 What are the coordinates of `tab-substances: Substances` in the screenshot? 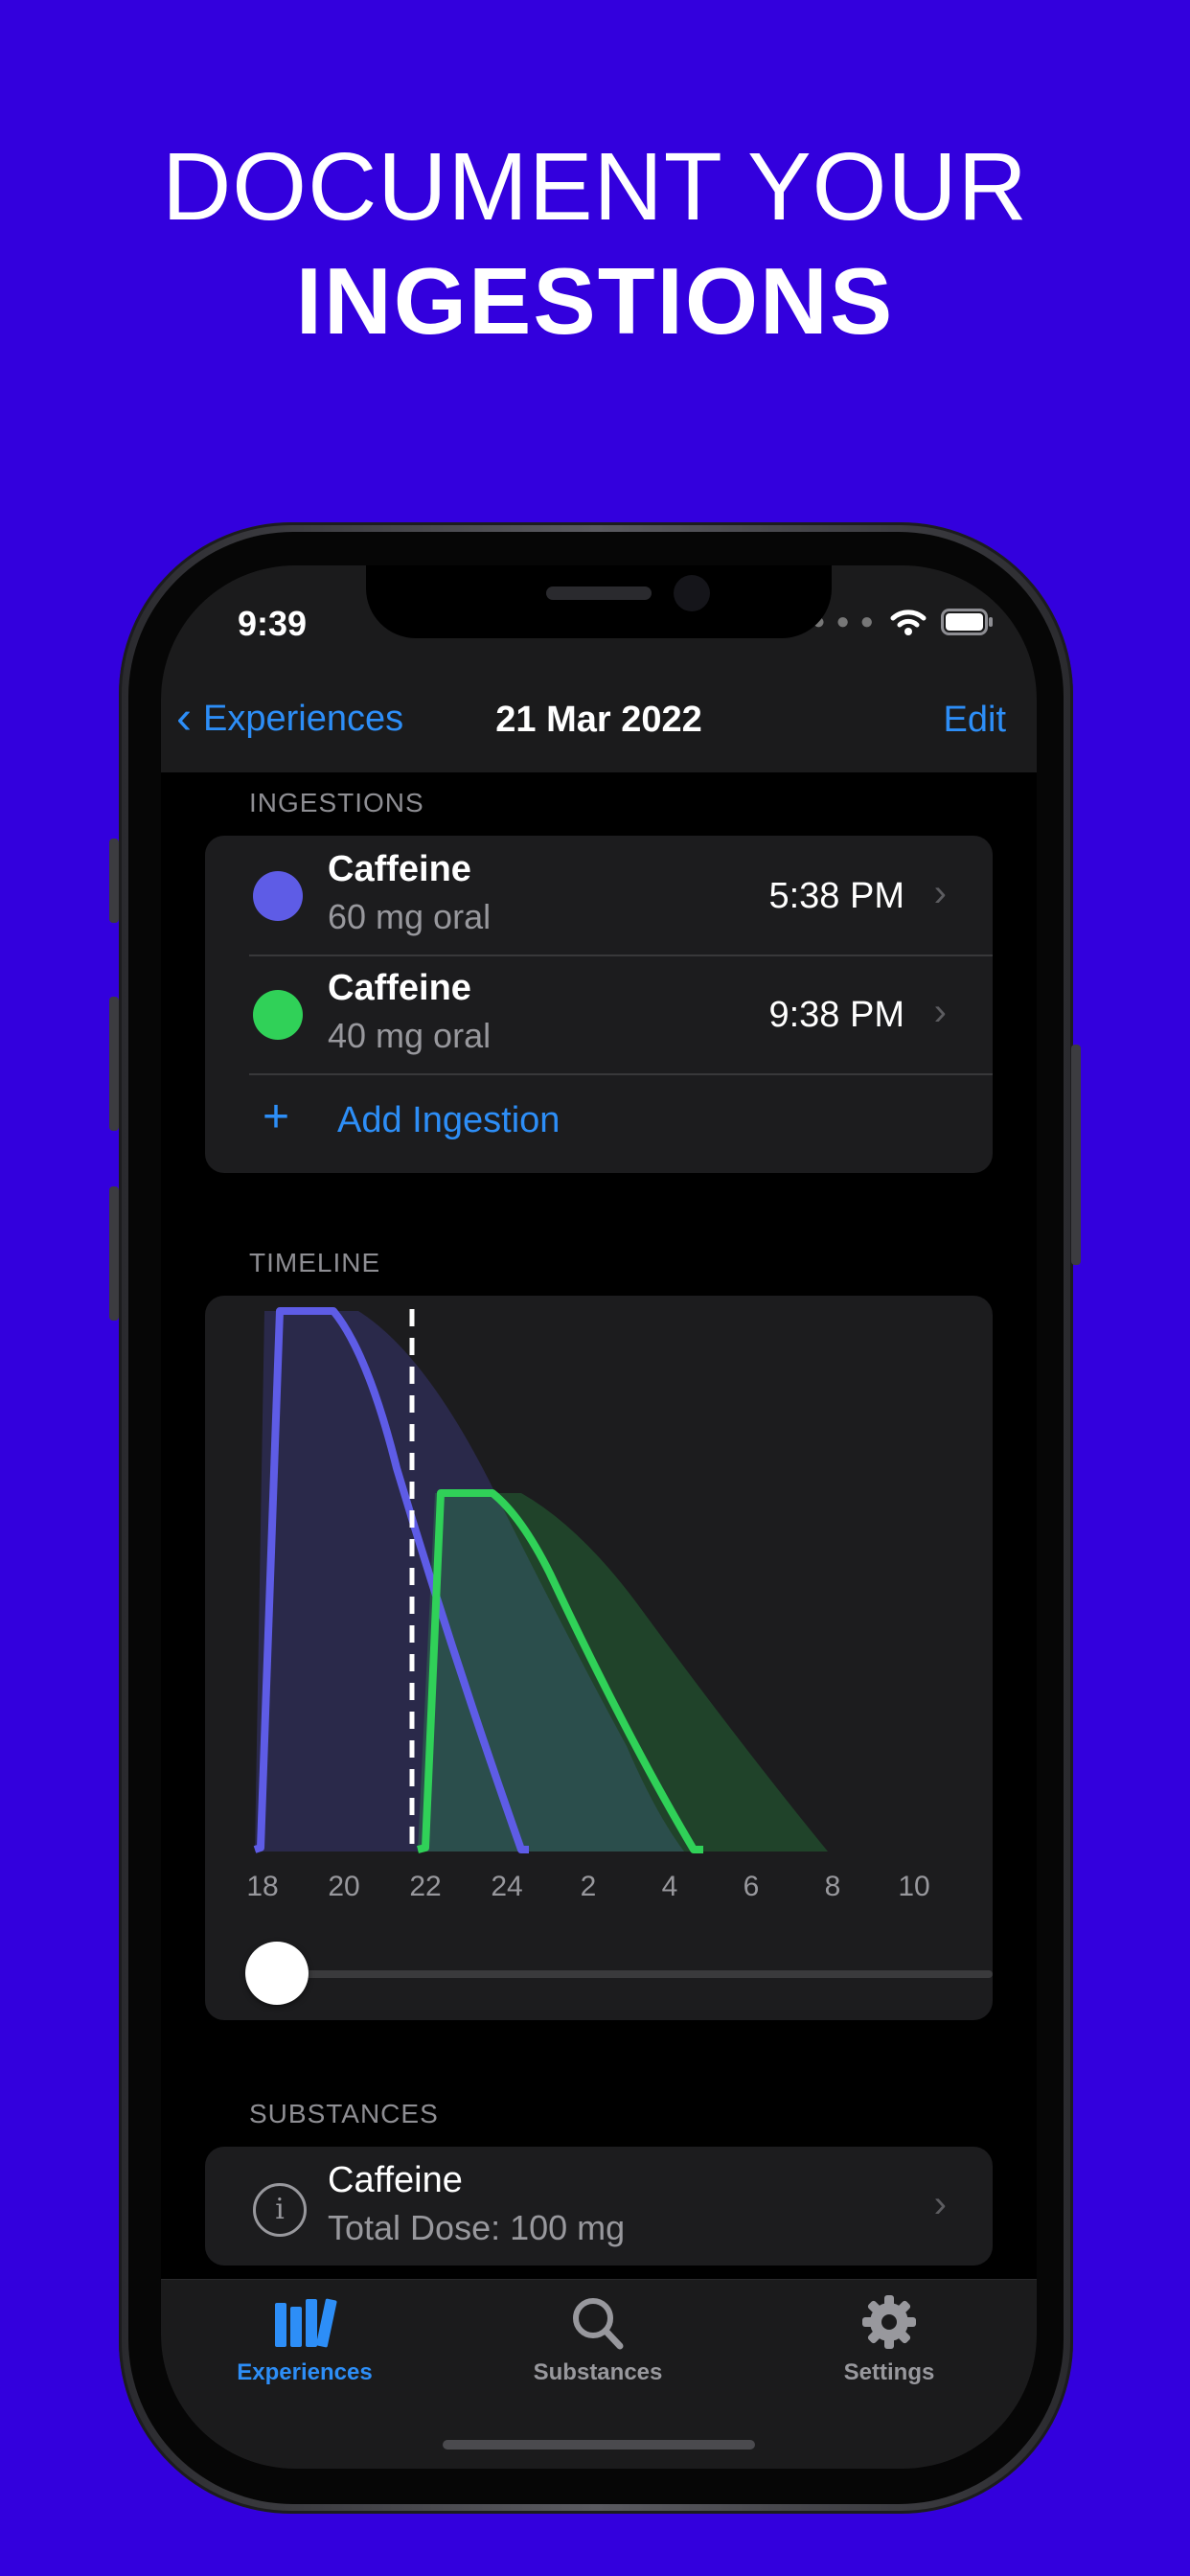 It's located at (598, 2340).